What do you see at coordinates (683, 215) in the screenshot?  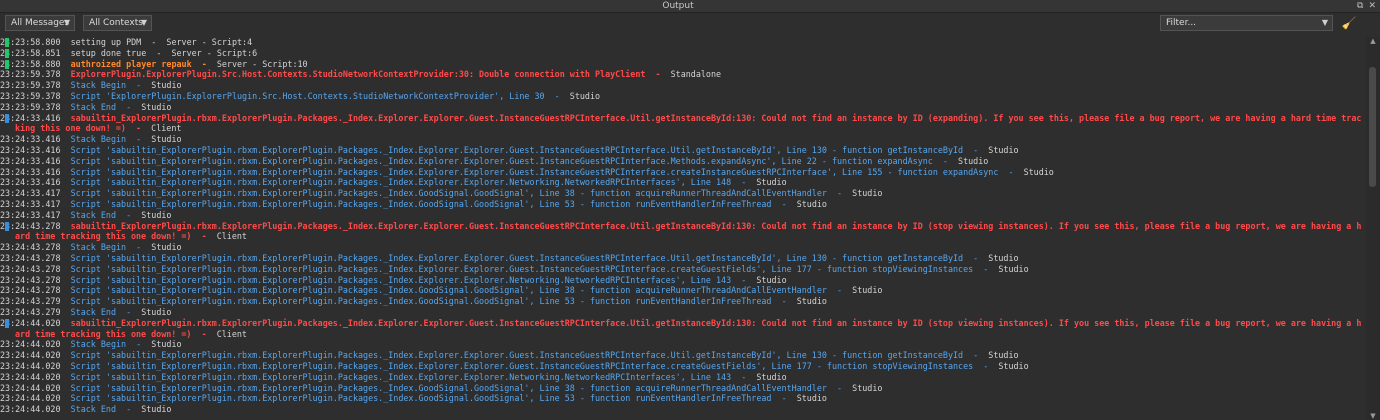 I see `log-line: 23:24:33.417 Stack End - Studio` at bounding box center [683, 215].